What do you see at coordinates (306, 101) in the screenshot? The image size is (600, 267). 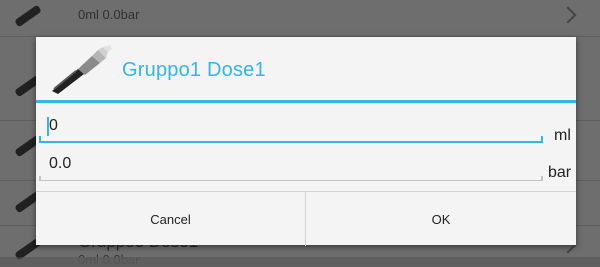 I see `header-divider` at bounding box center [306, 101].